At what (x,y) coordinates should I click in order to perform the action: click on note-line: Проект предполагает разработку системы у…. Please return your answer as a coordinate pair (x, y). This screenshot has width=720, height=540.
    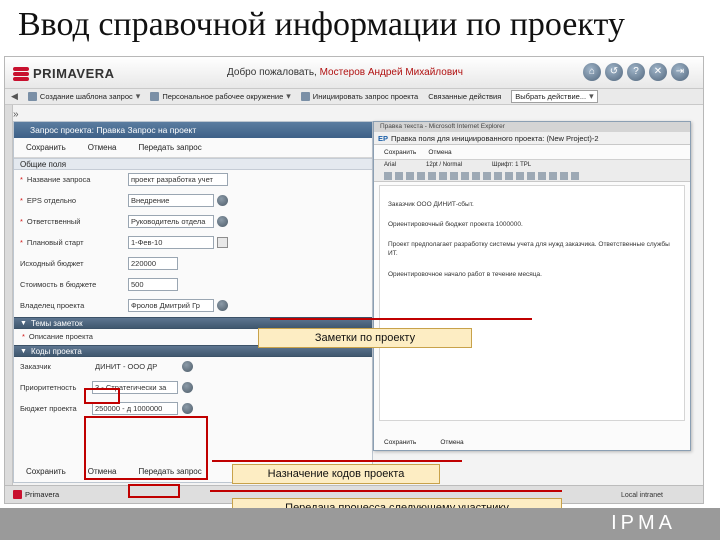
    Looking at the image, I should click on (529, 249).